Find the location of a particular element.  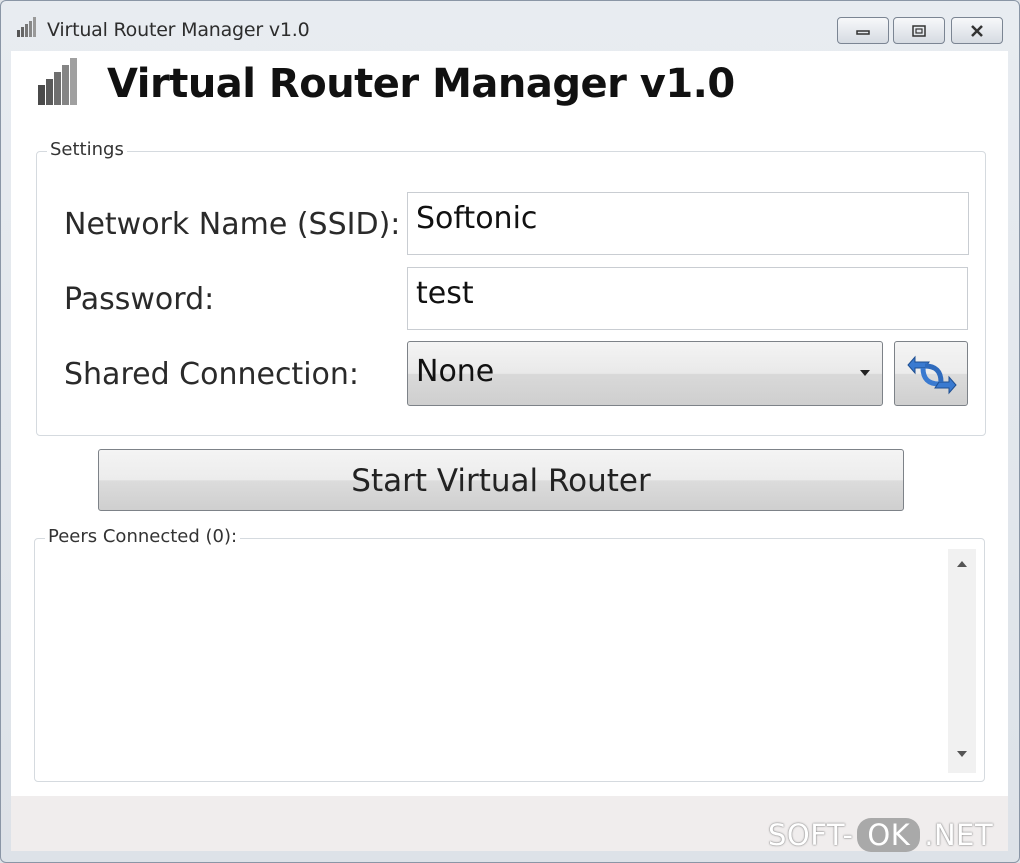

page-title: Virtual Router Manager v1.0 is located at coordinates (421, 84).